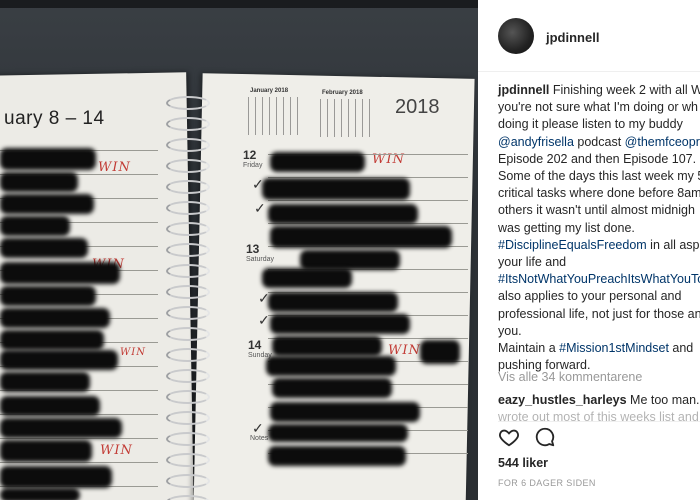 The width and height of the screenshot is (700, 500). What do you see at coordinates (532, 262) in the screenshot?
I see `caption-text: your life and` at bounding box center [532, 262].